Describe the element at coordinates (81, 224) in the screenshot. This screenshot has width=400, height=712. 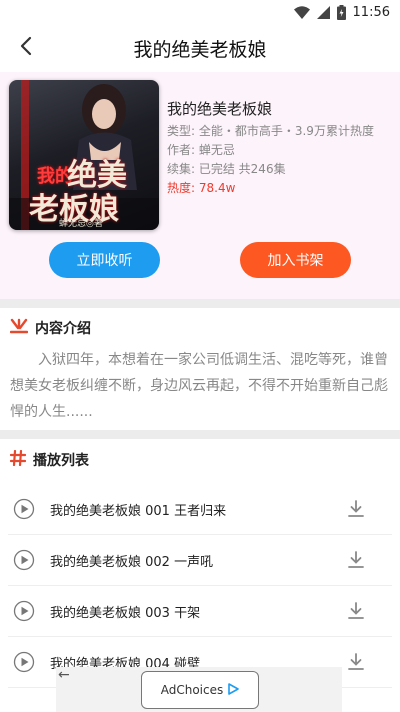
I see `cover-author: 蝉无忌◎著` at that location.